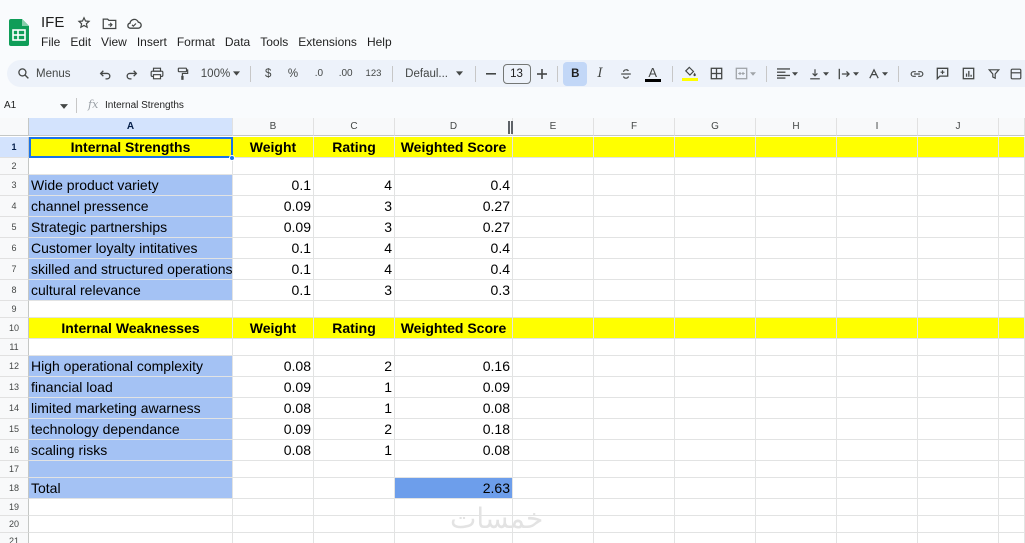 Image resolution: width=1025 pixels, height=543 pixels. What do you see at coordinates (131, 74) in the screenshot?
I see `redo-button` at bounding box center [131, 74].